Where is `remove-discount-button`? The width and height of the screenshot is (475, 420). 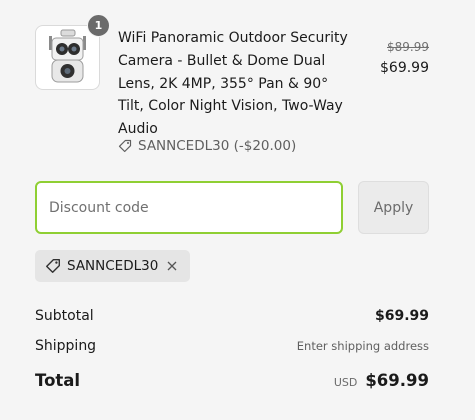
remove-discount-button is located at coordinates (172, 266).